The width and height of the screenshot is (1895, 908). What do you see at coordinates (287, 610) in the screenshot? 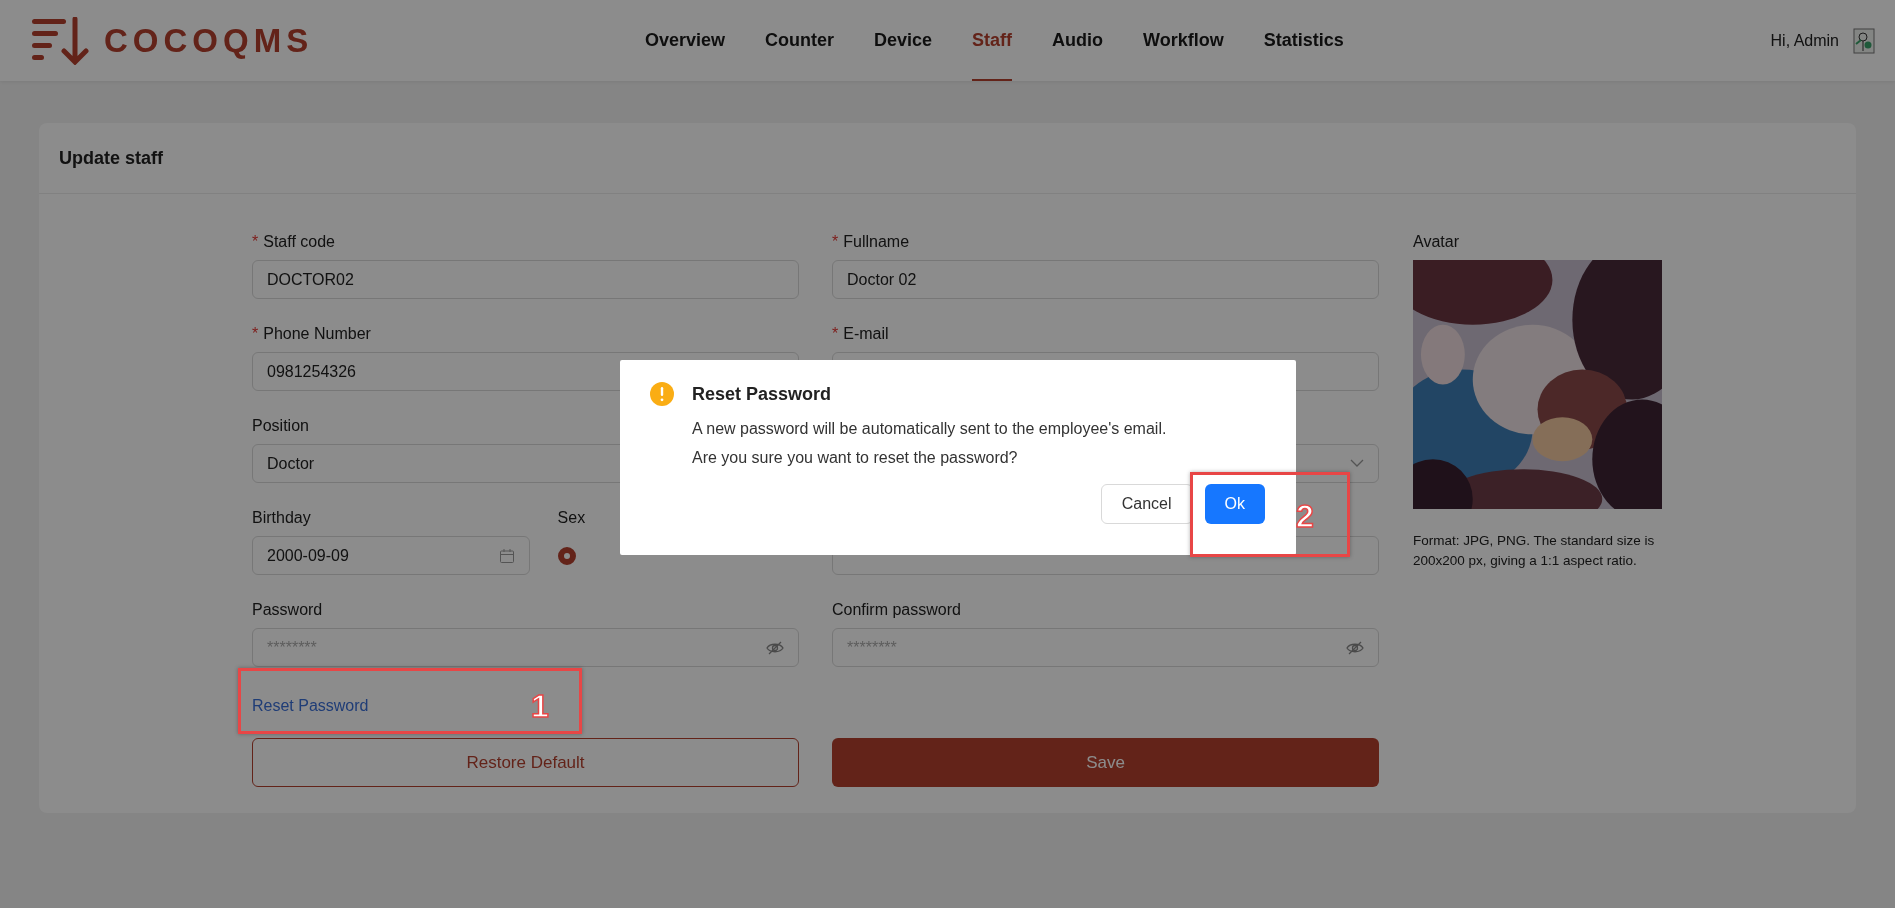
I see `field-label: Password` at bounding box center [287, 610].